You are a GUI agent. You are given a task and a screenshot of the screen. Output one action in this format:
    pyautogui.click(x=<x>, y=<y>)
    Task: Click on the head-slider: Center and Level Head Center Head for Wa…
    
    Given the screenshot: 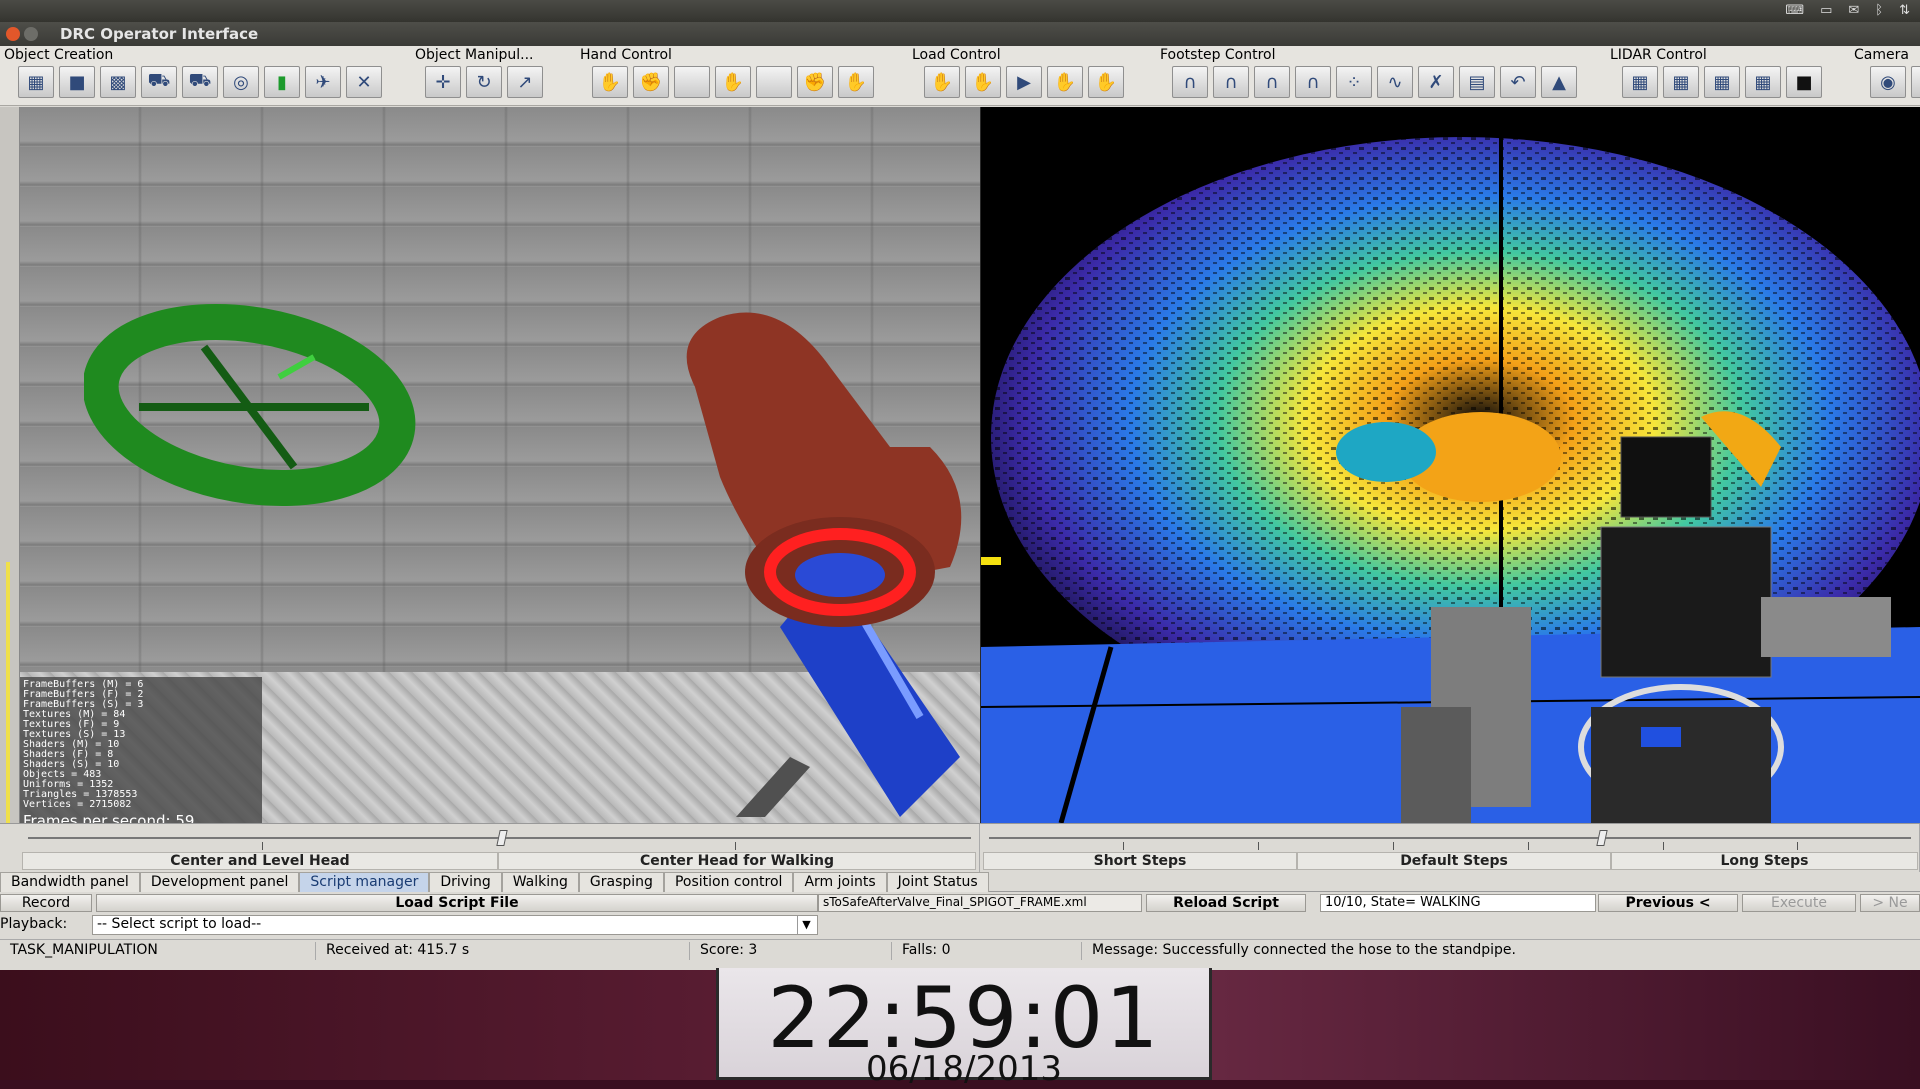 What is the action you would take?
    pyautogui.click(x=500, y=848)
    